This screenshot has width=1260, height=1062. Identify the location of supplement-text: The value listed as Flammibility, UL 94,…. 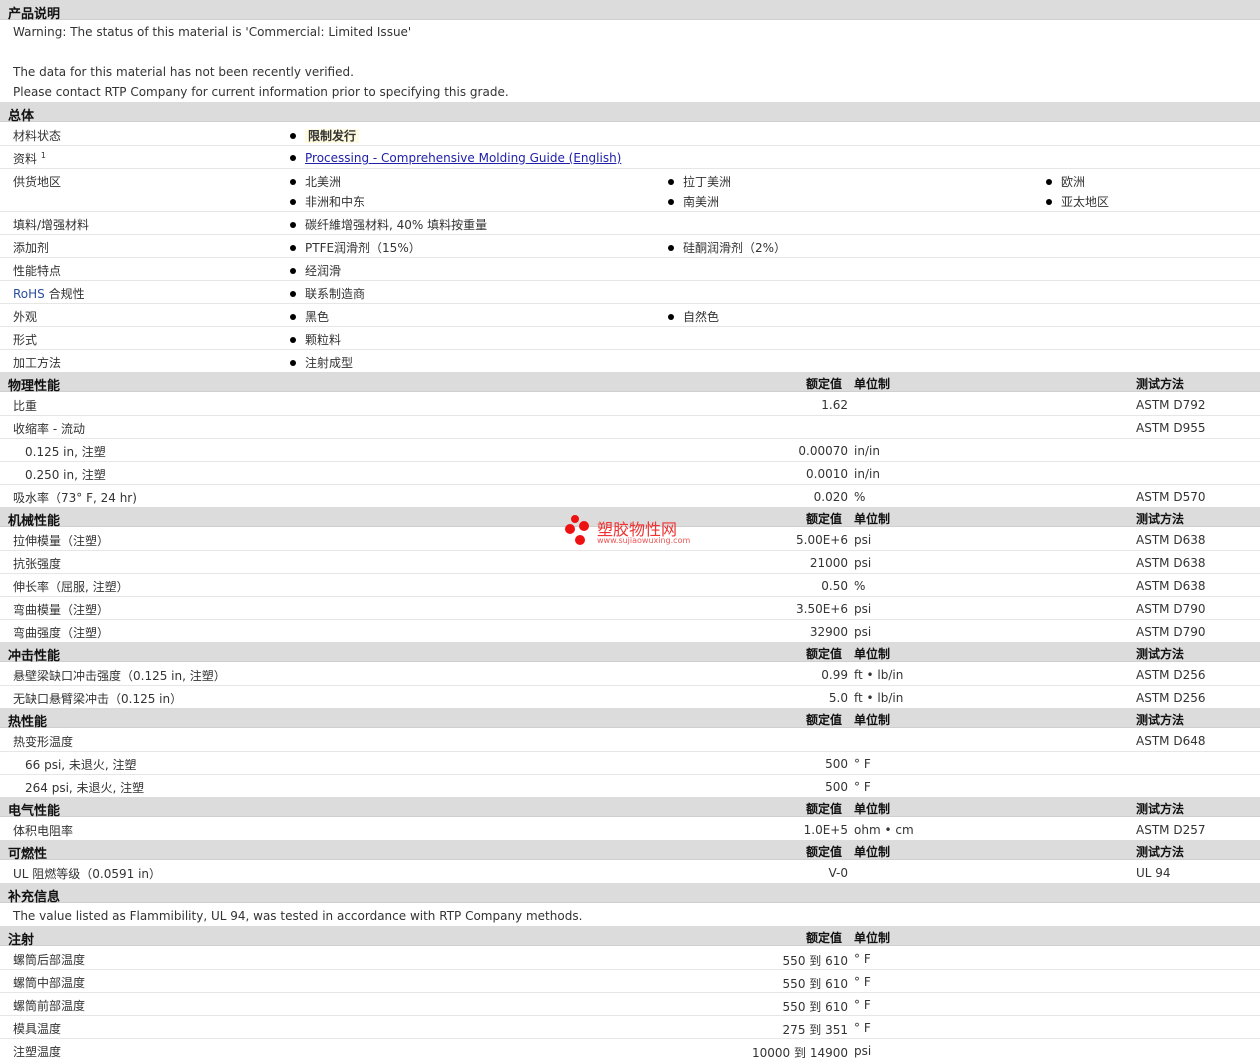
(298, 916).